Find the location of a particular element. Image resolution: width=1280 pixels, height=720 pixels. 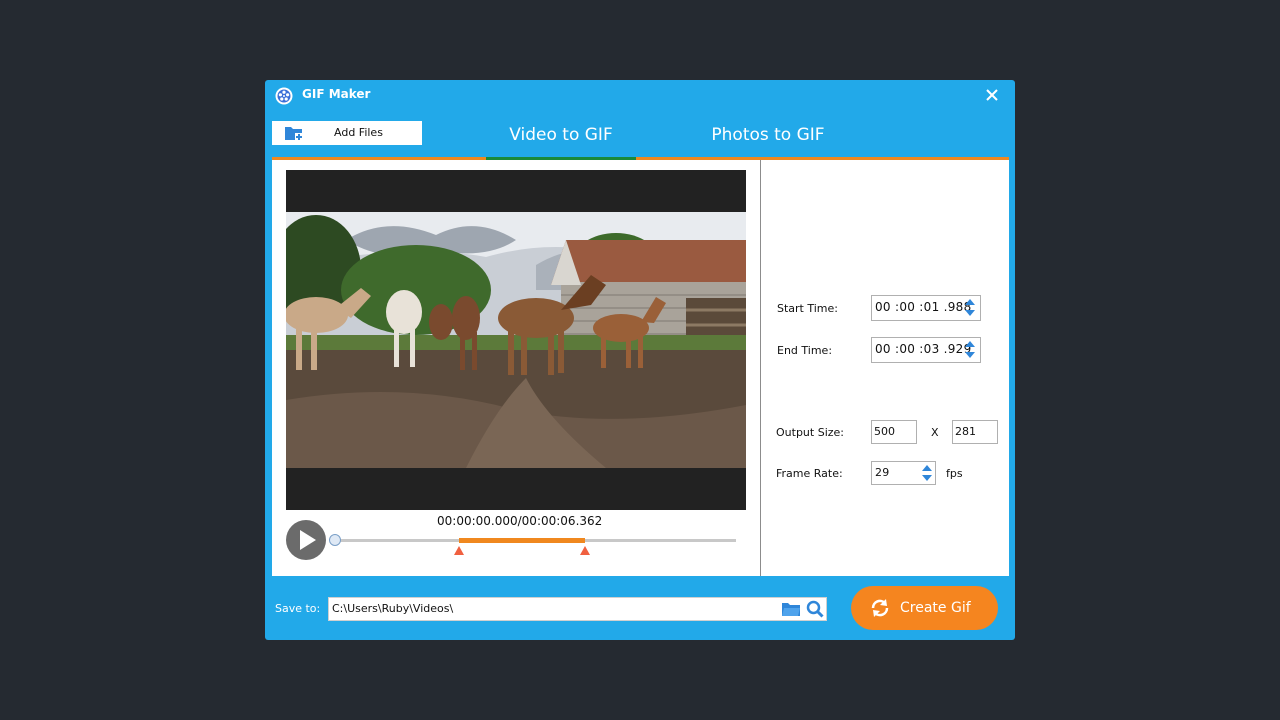

save-path-field: C:\Users\Ruby\Videos\ is located at coordinates (577, 609).